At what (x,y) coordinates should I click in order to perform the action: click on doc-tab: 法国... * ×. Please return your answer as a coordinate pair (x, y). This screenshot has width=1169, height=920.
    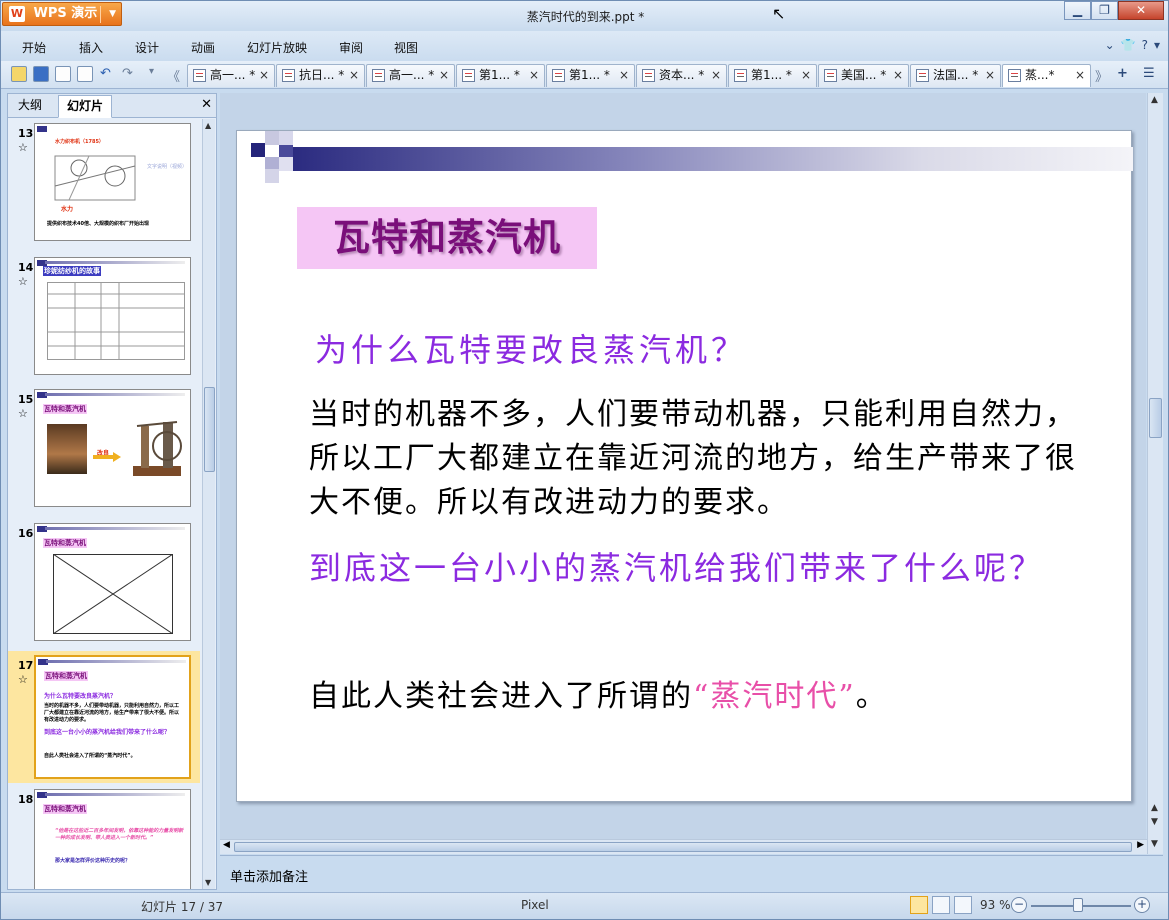
    Looking at the image, I should click on (955, 75).